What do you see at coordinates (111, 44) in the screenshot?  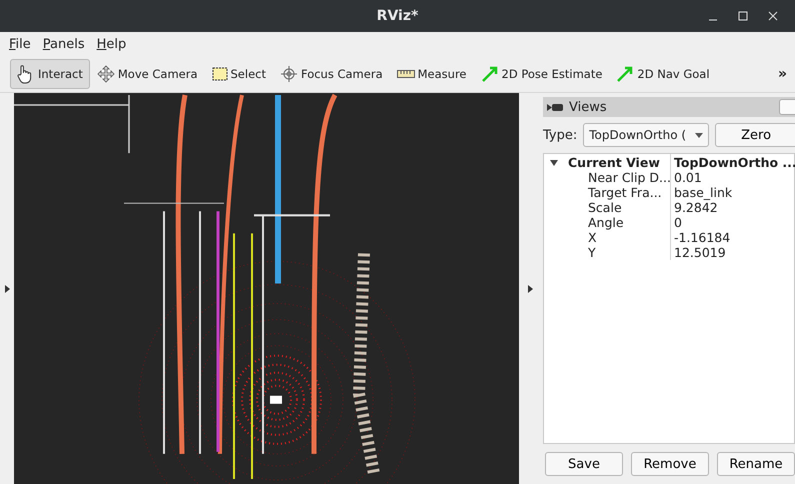 I see `menu-item: Help` at bounding box center [111, 44].